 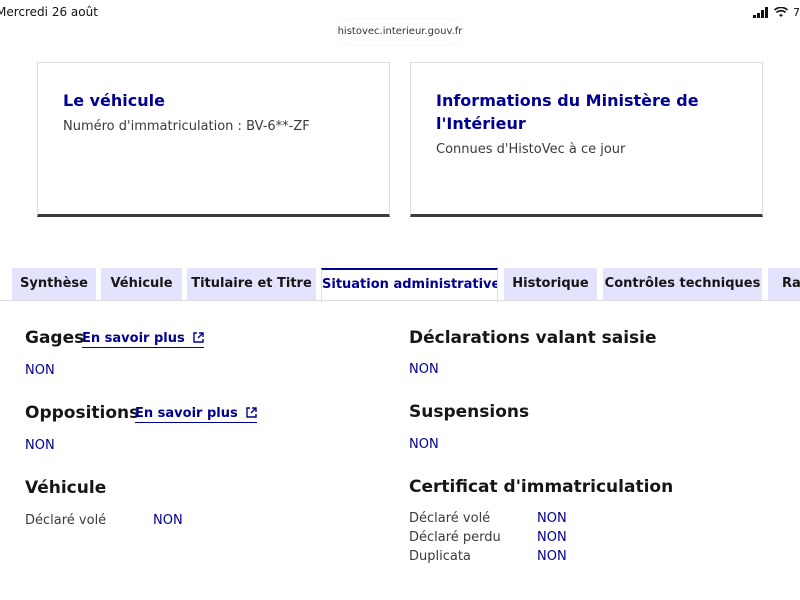 I want to click on status-icons: 7, so click(x=776, y=12).